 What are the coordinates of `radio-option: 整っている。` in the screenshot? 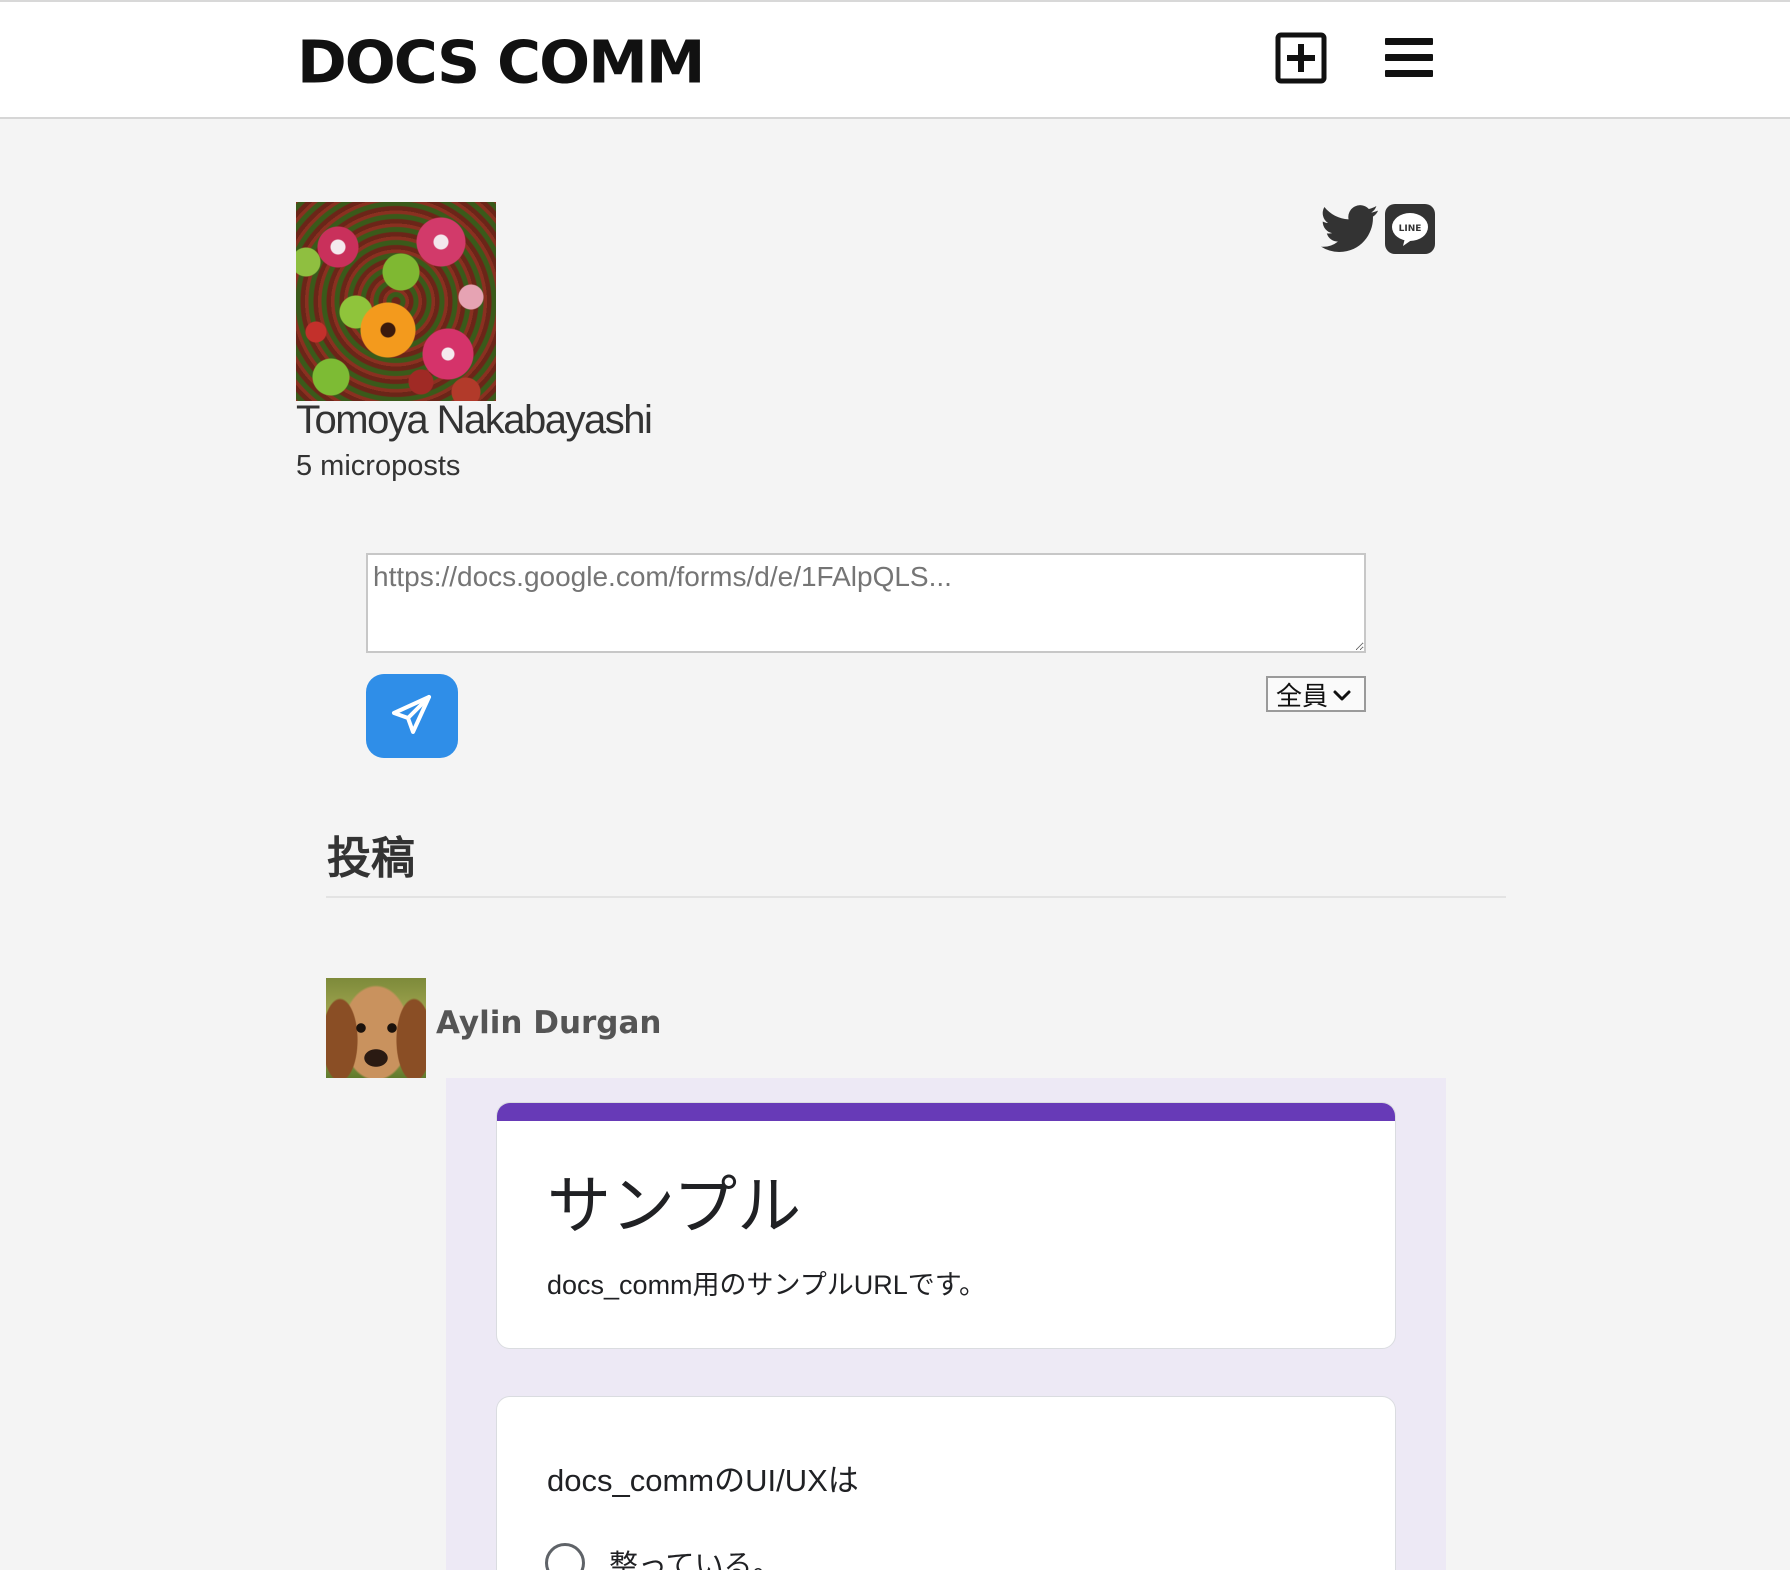 It's located at (663, 1556).